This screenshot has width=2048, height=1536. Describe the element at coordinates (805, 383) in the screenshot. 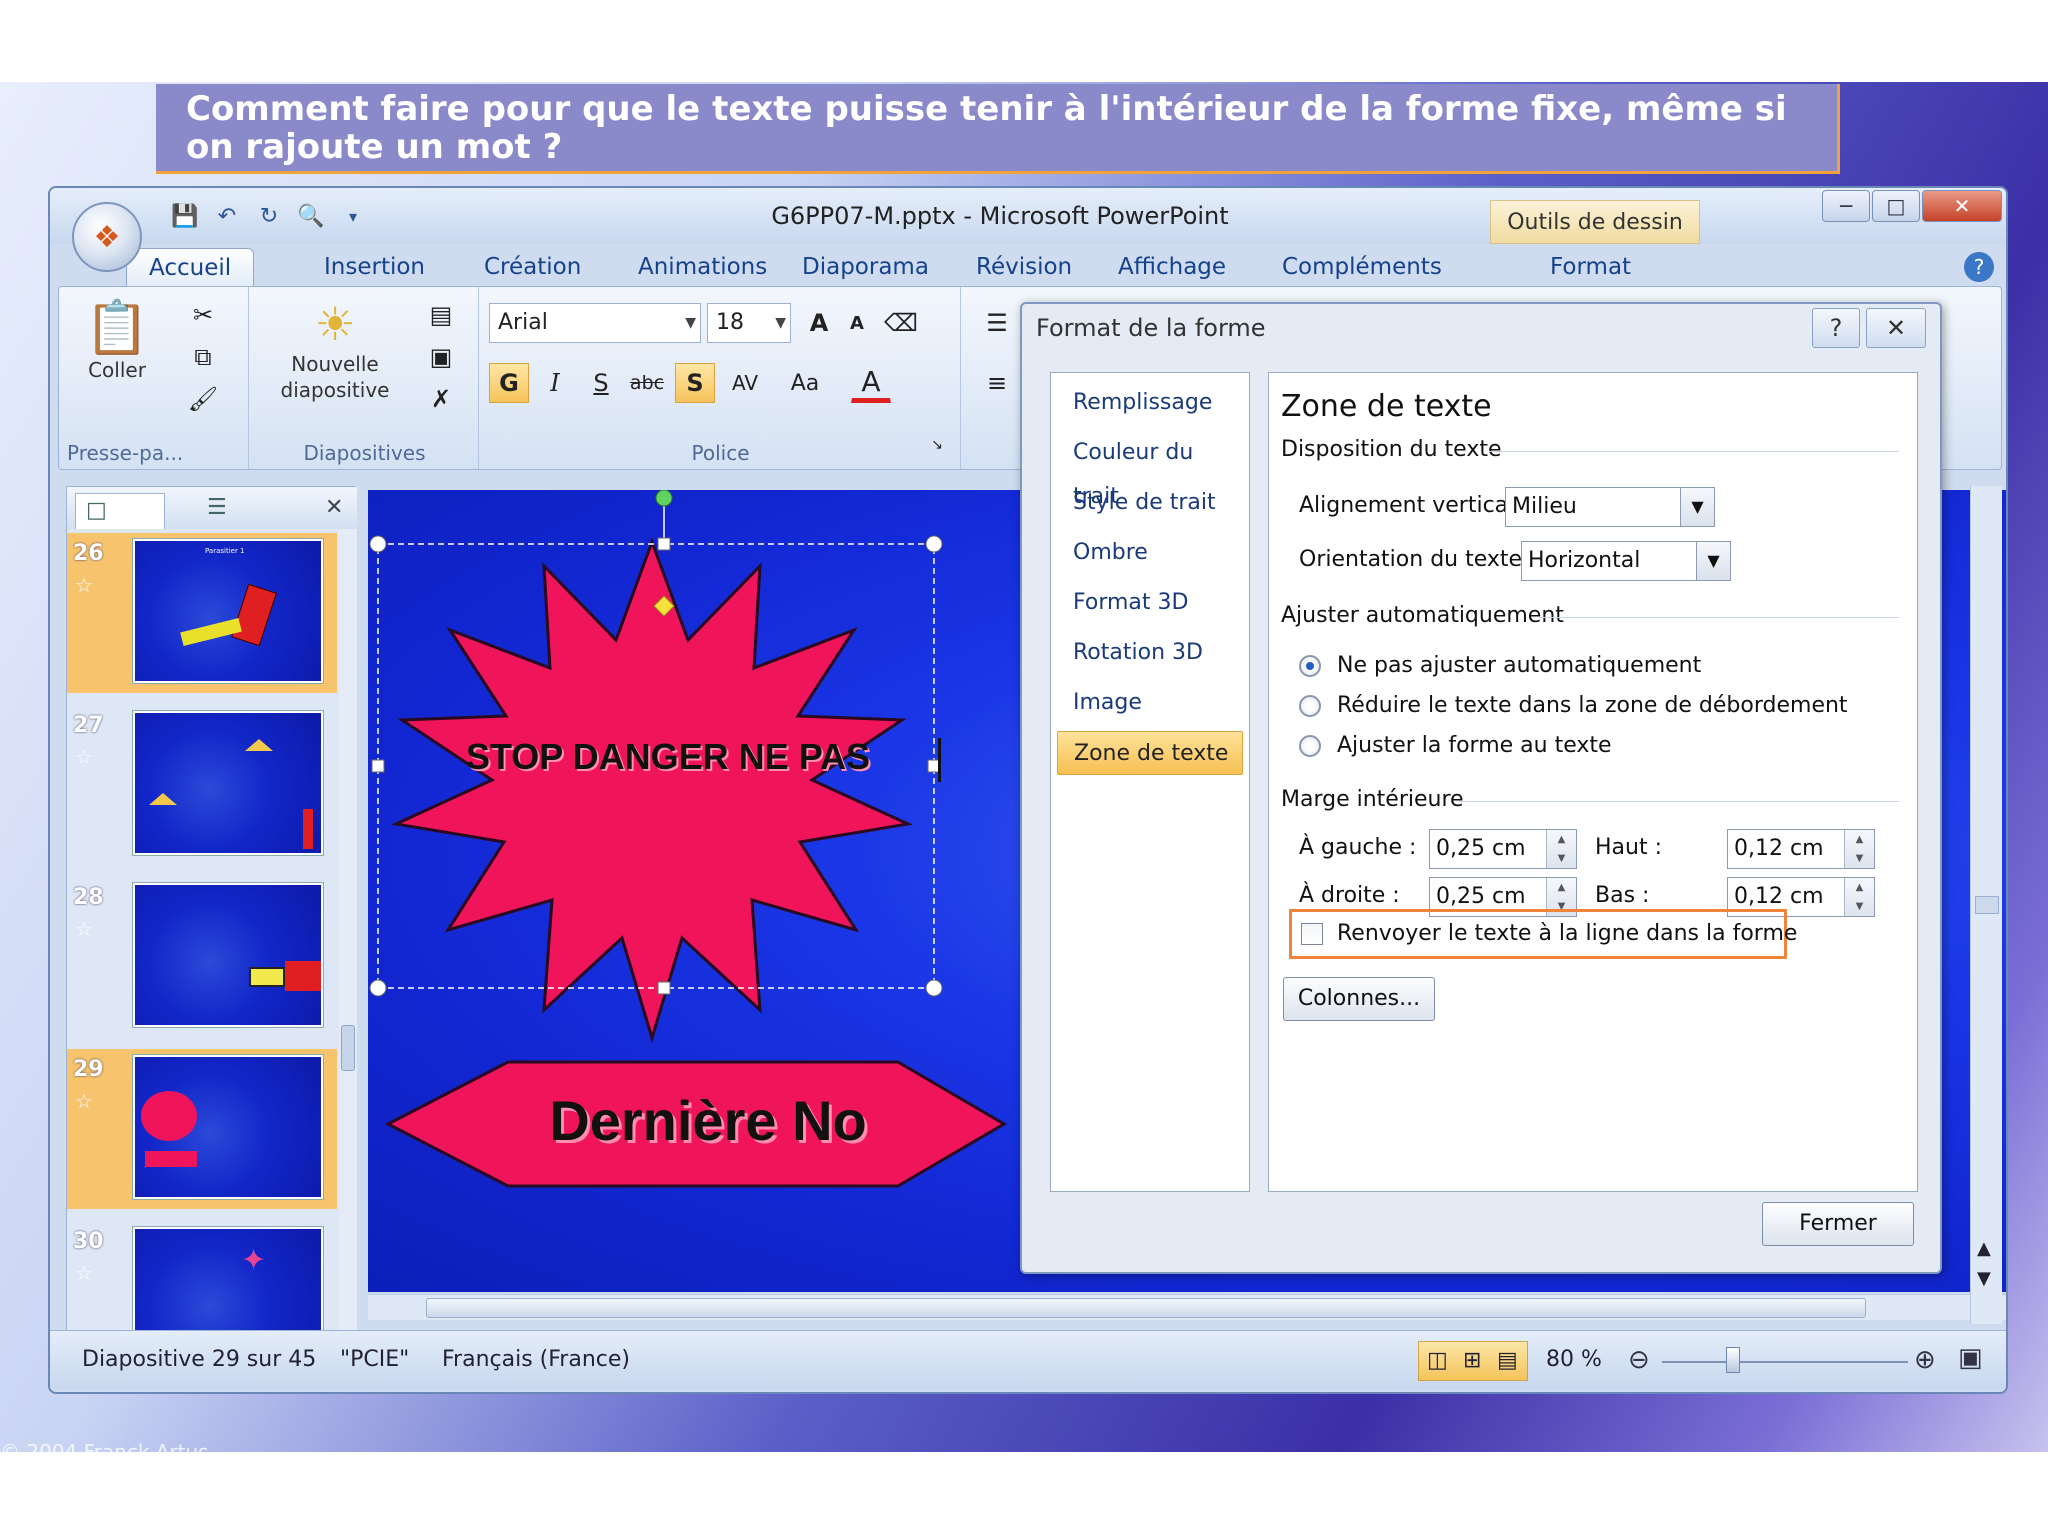

I see `change-case-button: Aa` at that location.